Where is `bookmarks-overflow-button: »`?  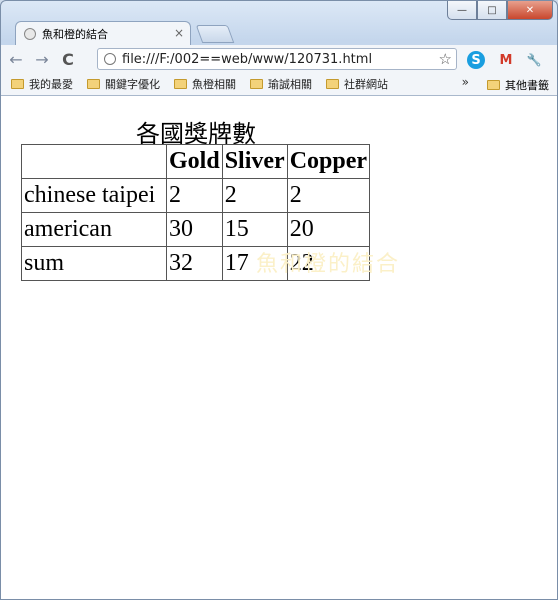 bookmarks-overflow-button: » is located at coordinates (465, 82).